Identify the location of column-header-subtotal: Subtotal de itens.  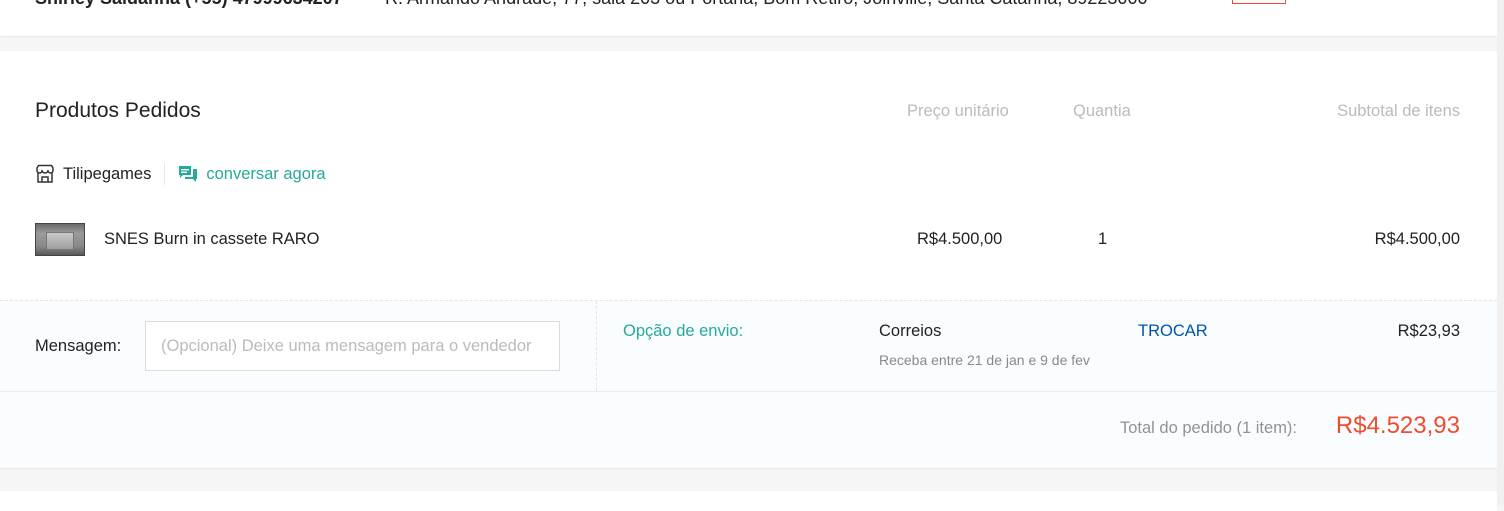
(1398, 111).